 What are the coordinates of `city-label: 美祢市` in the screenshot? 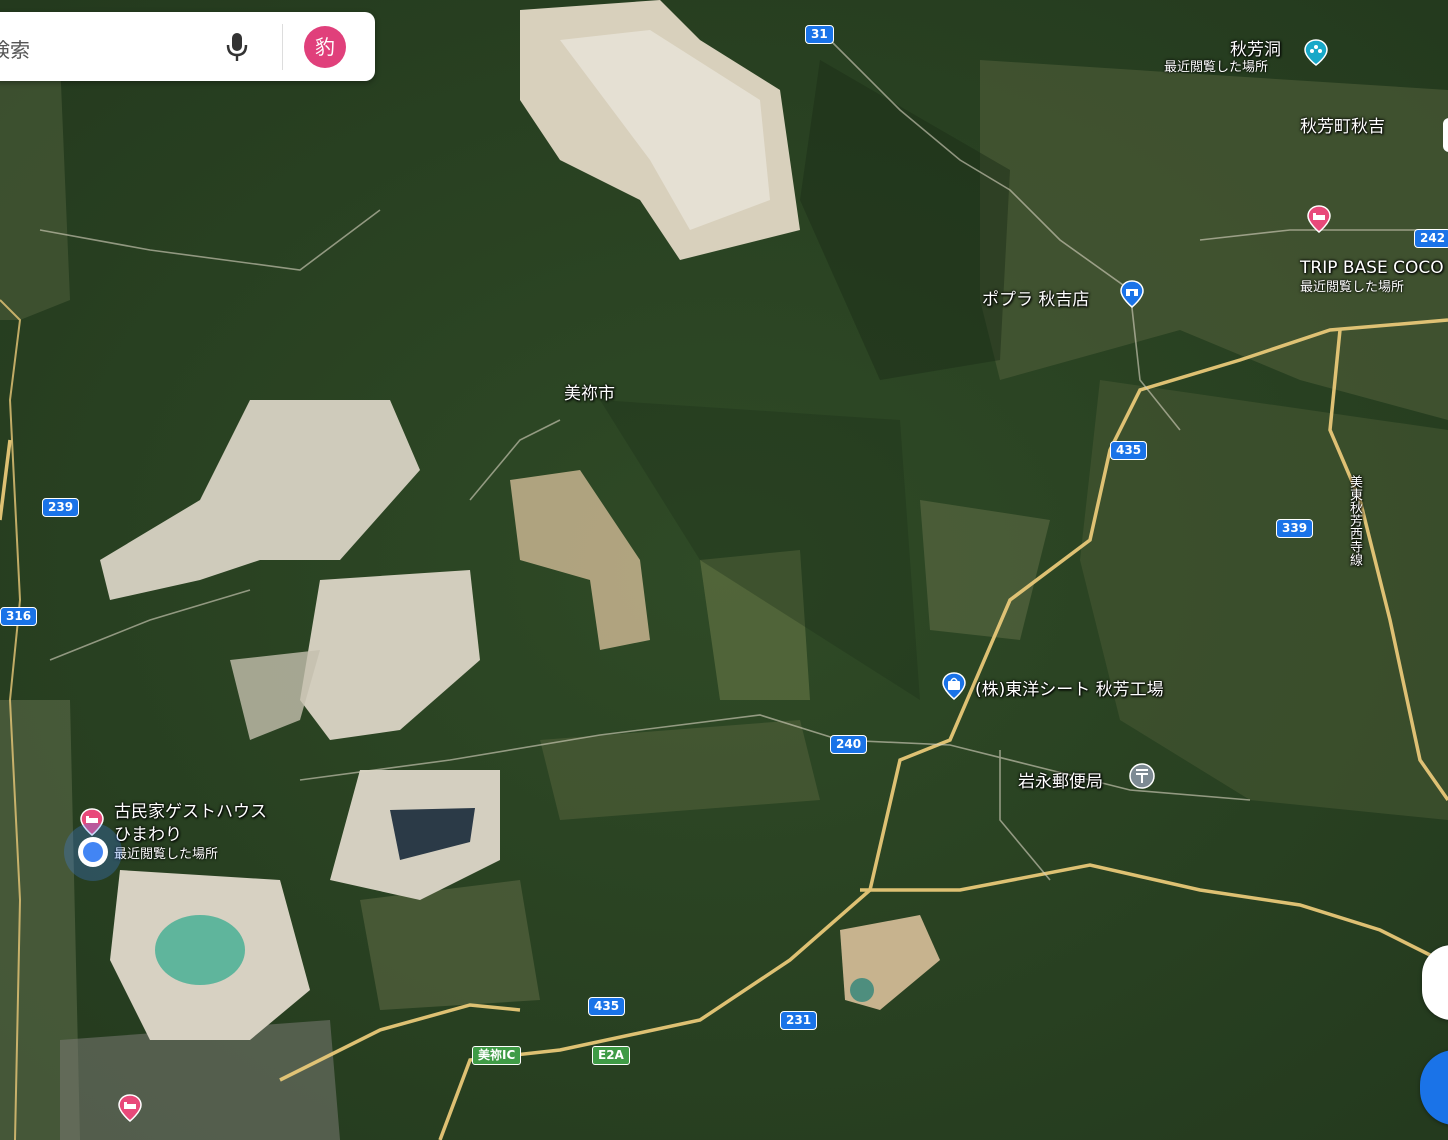 It's located at (589, 394).